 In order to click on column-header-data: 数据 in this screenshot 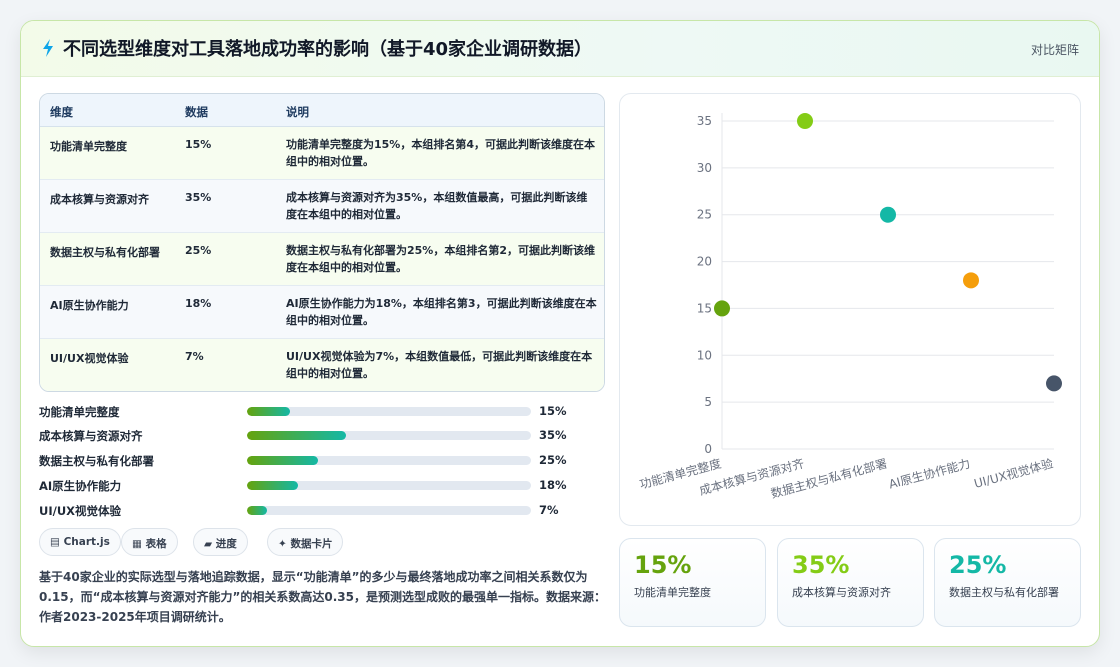, I will do `click(196, 112)`.